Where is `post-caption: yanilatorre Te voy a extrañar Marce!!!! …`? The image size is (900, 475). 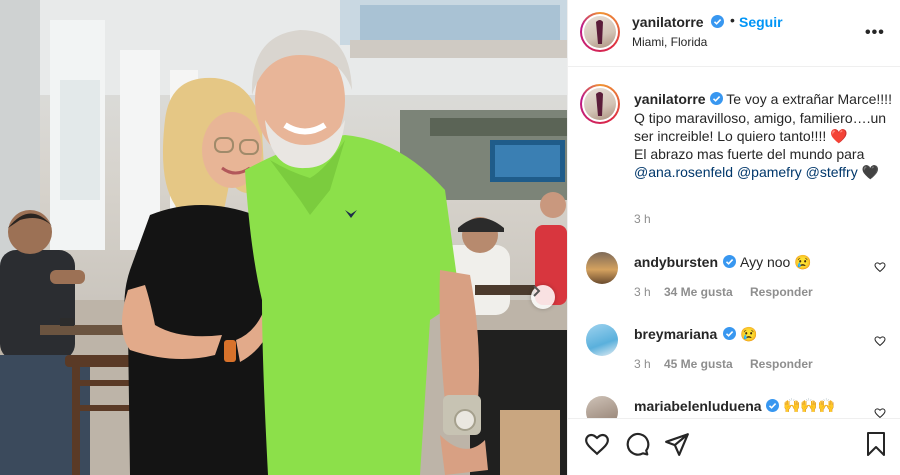
post-caption: yanilatorre Te voy a extrañar Marce!!!! … is located at coordinates (765, 135).